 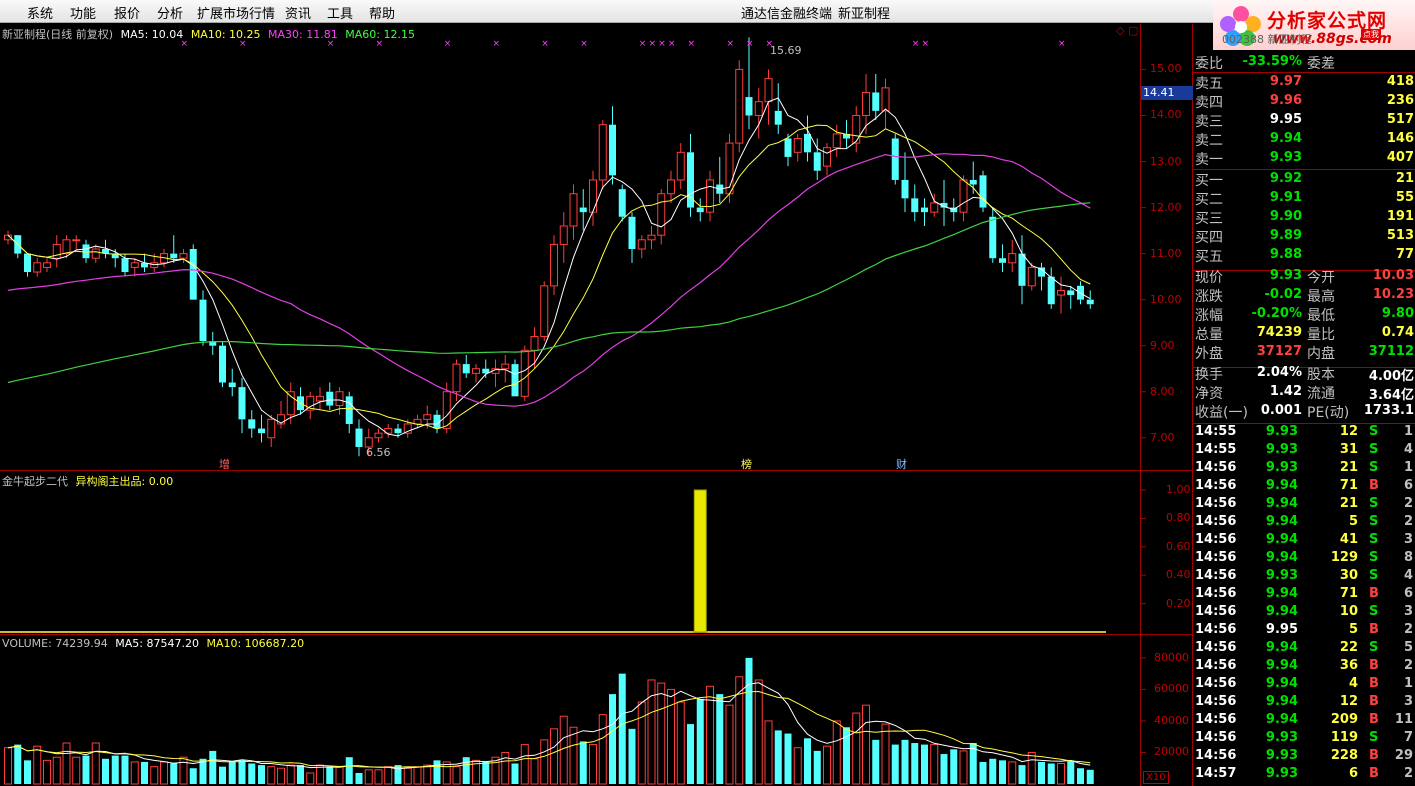 What do you see at coordinates (1285, 275) in the screenshot?
I see `stat-value: 9.93` at bounding box center [1285, 275].